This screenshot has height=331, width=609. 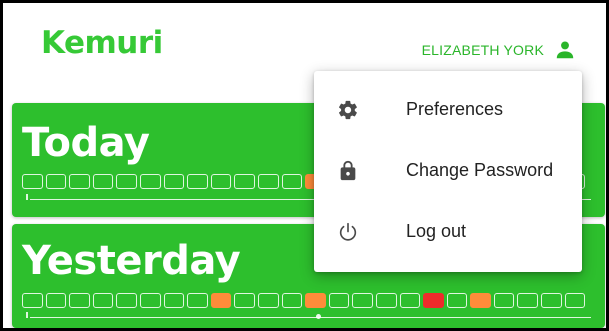 I want to click on user-name: ELIZABETH YORK, so click(x=482, y=50).